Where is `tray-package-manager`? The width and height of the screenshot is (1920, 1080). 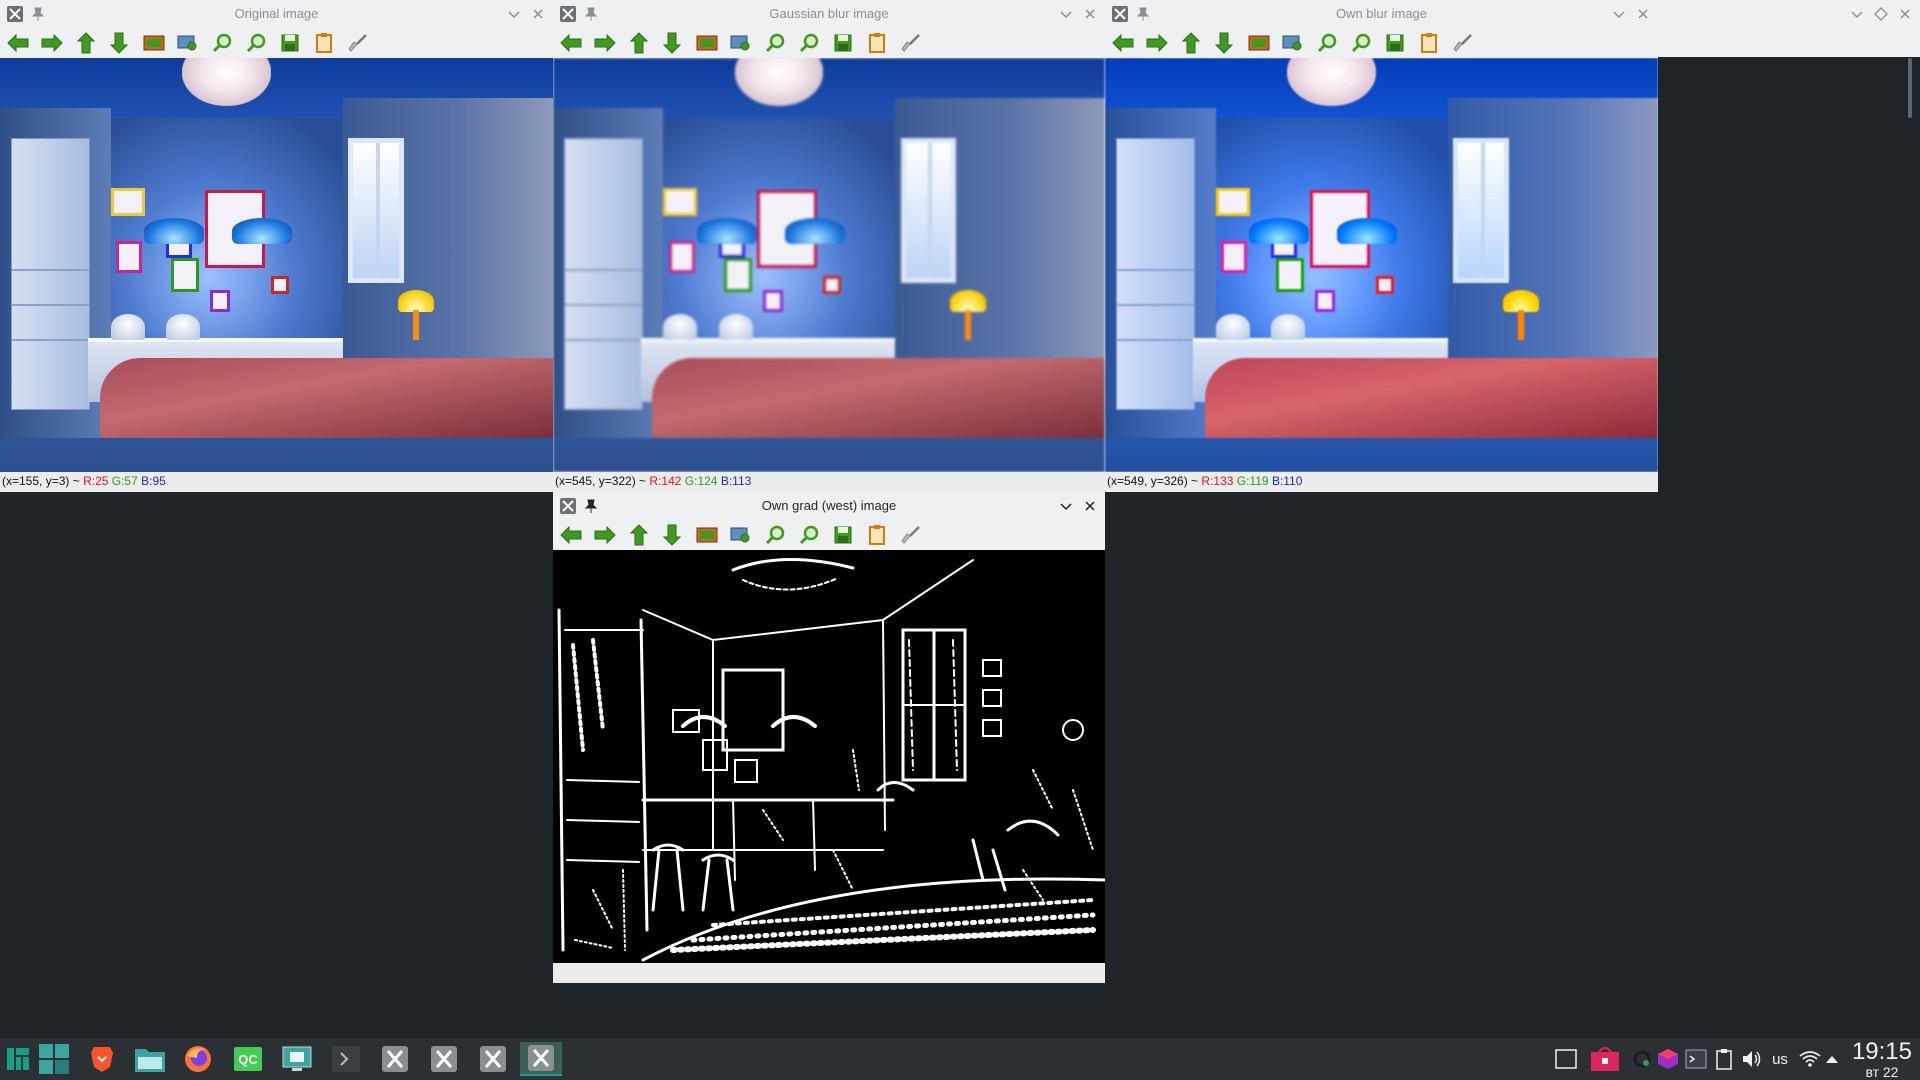
tray-package-manager is located at coordinates (1668, 1059).